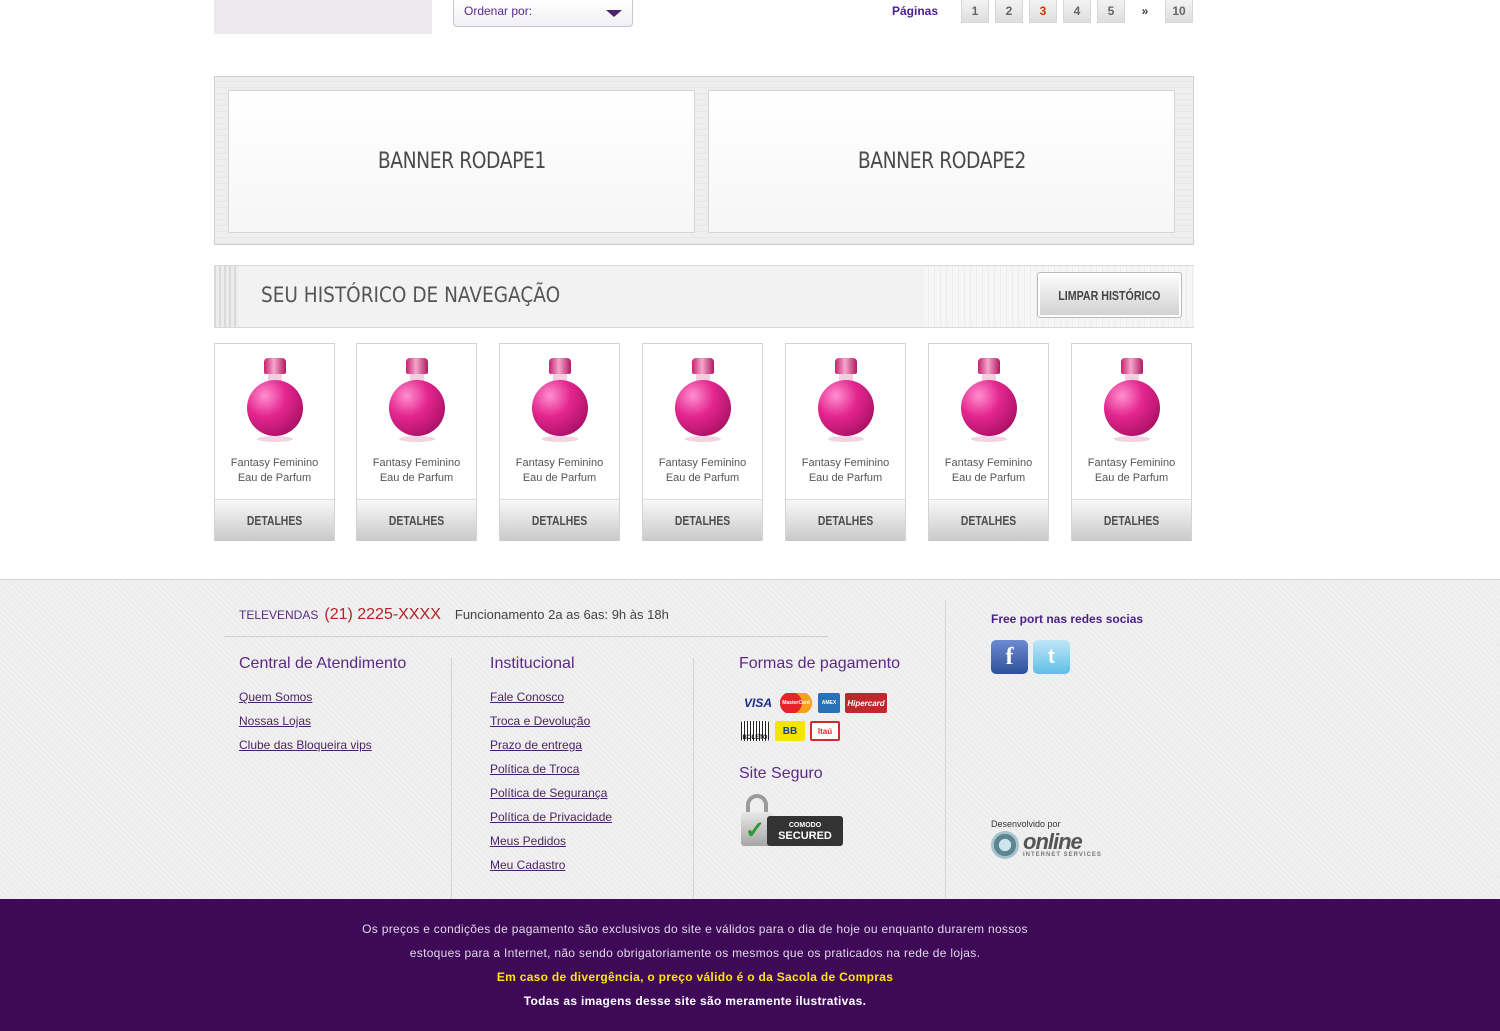  Describe the element at coordinates (532, 663) in the screenshot. I see `institucional-title: Institucional` at that location.